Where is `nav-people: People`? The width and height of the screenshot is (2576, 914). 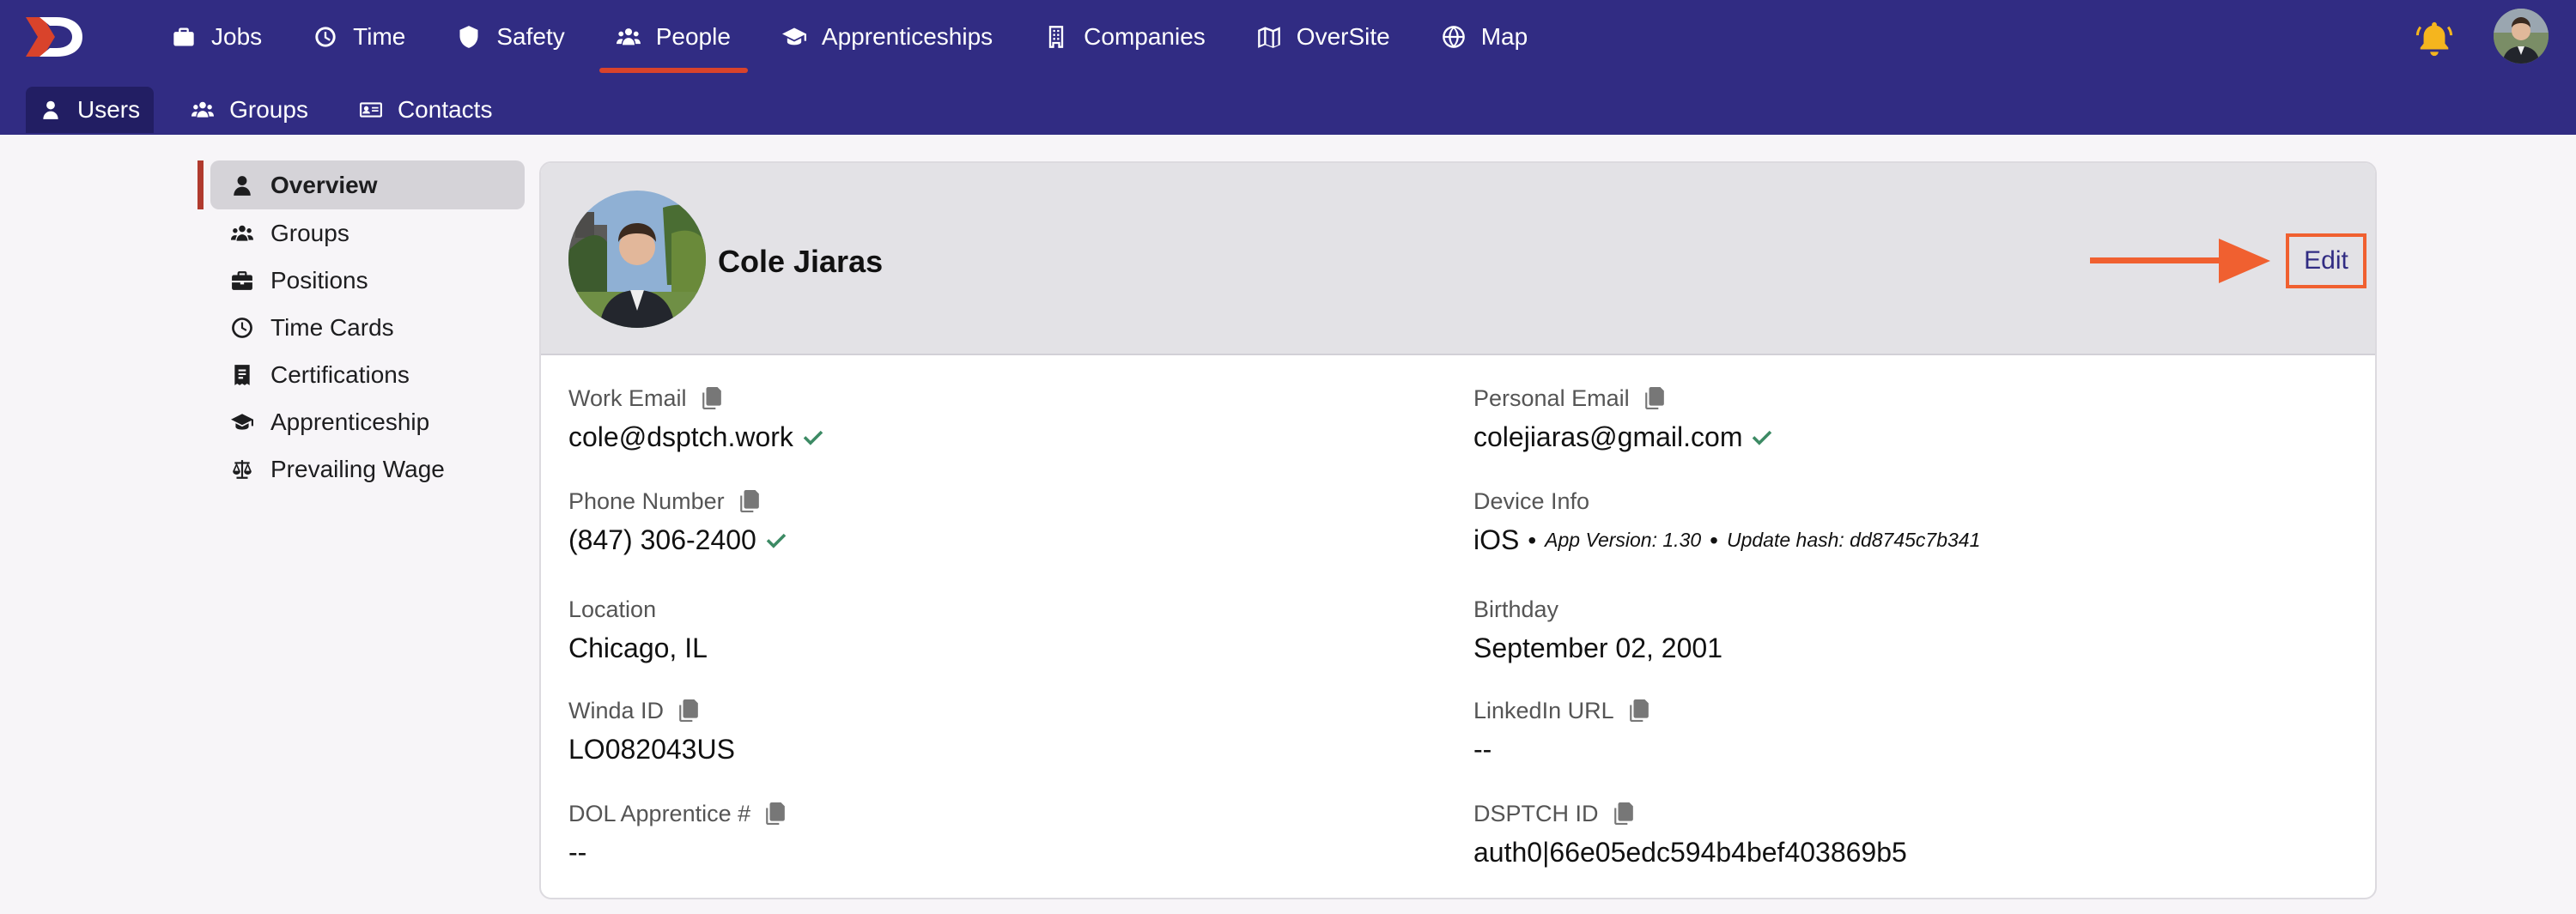
nav-people: People is located at coordinates (673, 36).